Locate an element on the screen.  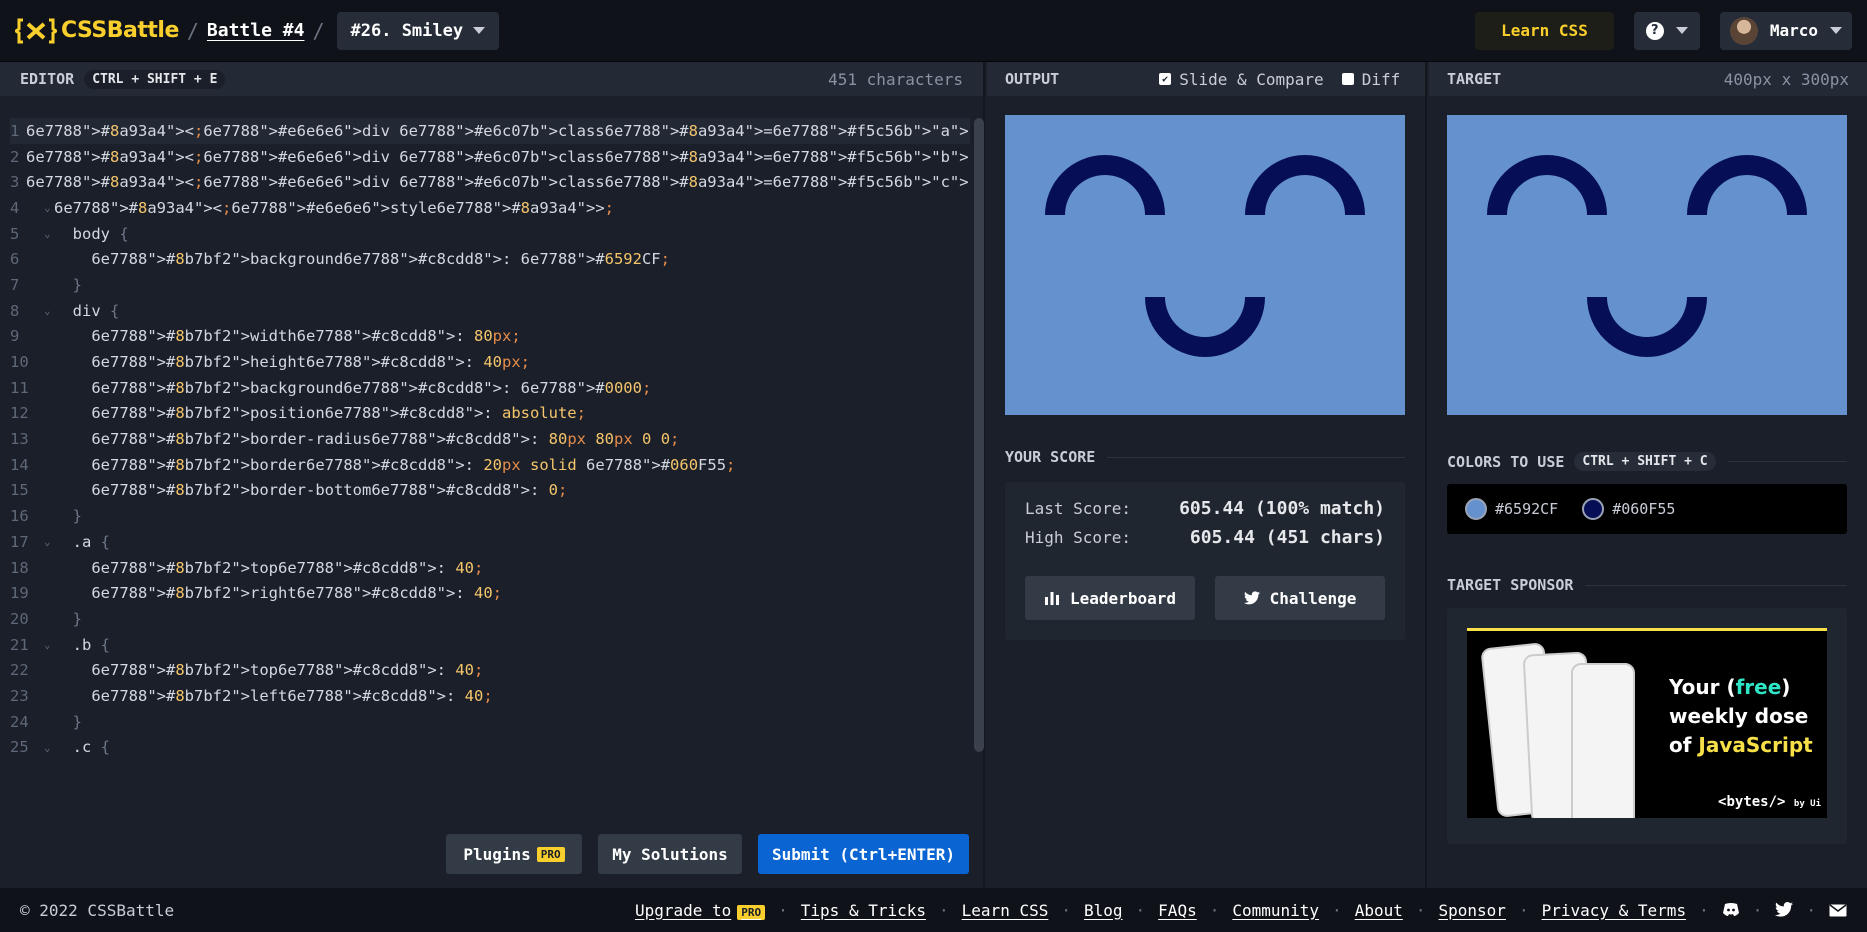
footer-link-community: Community is located at coordinates (1275, 910).